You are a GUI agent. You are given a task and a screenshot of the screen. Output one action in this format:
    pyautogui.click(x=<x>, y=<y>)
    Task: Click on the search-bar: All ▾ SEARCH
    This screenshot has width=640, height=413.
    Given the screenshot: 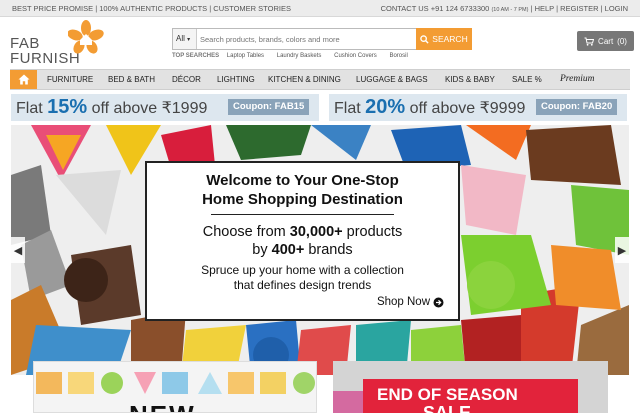 What is the action you would take?
    pyautogui.click(x=322, y=39)
    